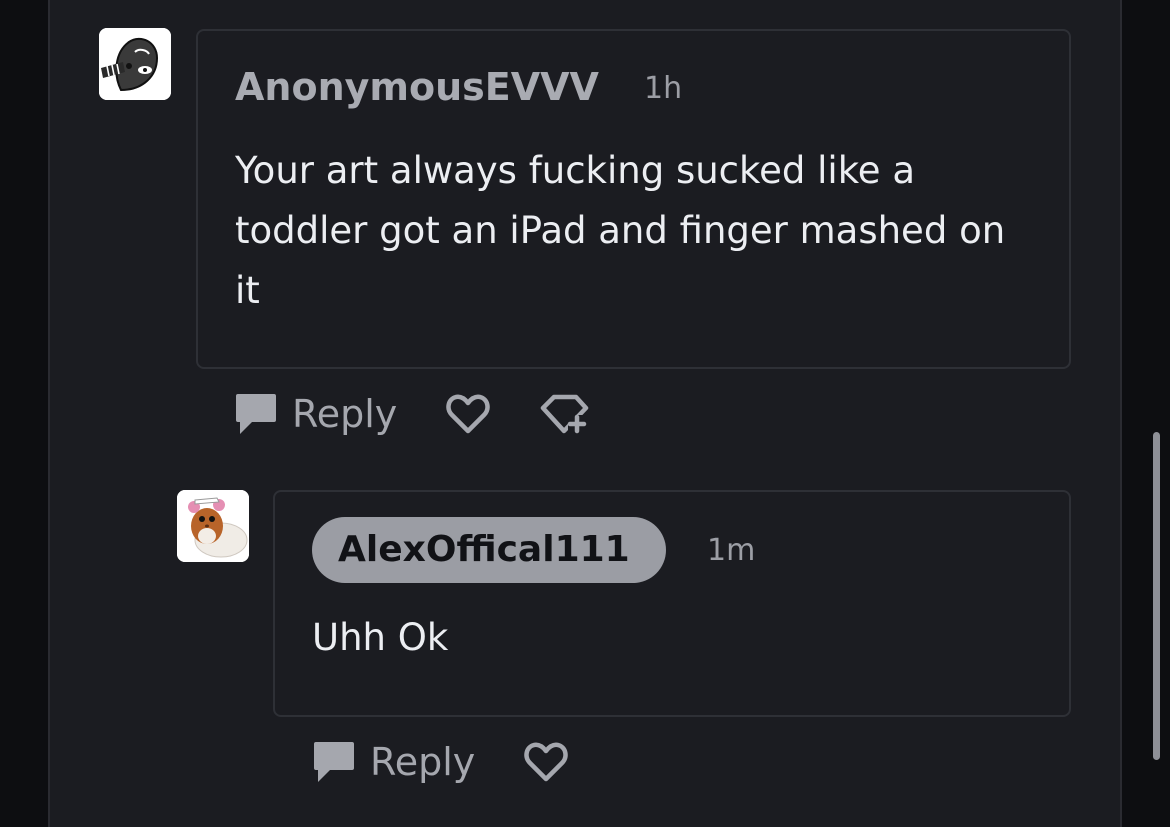  What do you see at coordinates (489, 550) in the screenshot?
I see `comment-username-op-badge: AlexOffical111` at bounding box center [489, 550].